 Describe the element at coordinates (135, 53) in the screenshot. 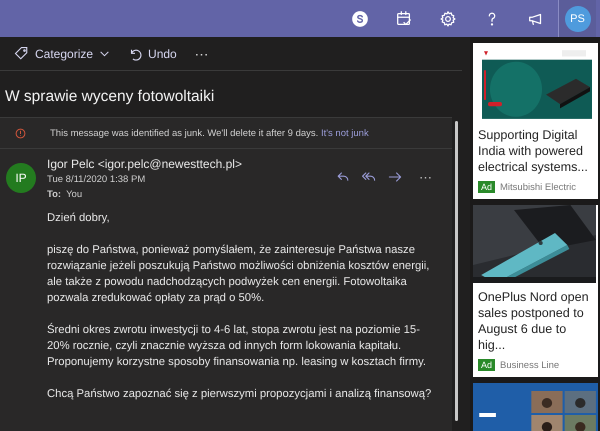

I see `undo-icon` at that location.